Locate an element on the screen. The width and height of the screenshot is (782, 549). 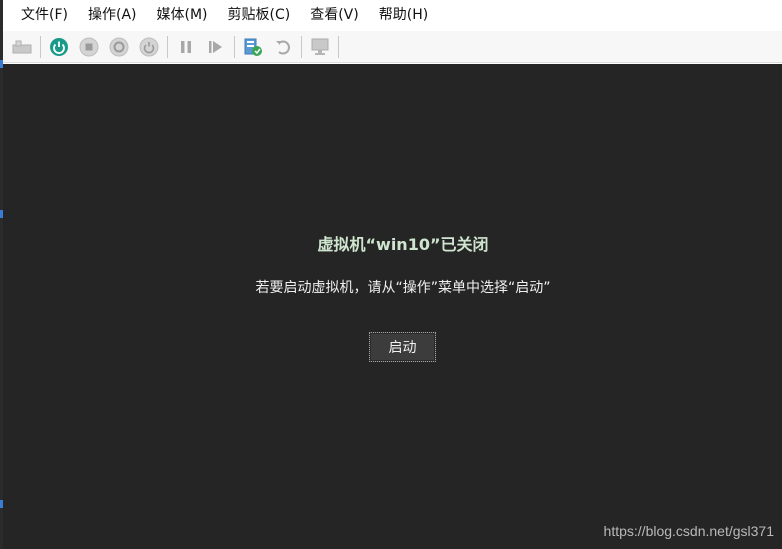
turn-off-button is located at coordinates (89, 47).